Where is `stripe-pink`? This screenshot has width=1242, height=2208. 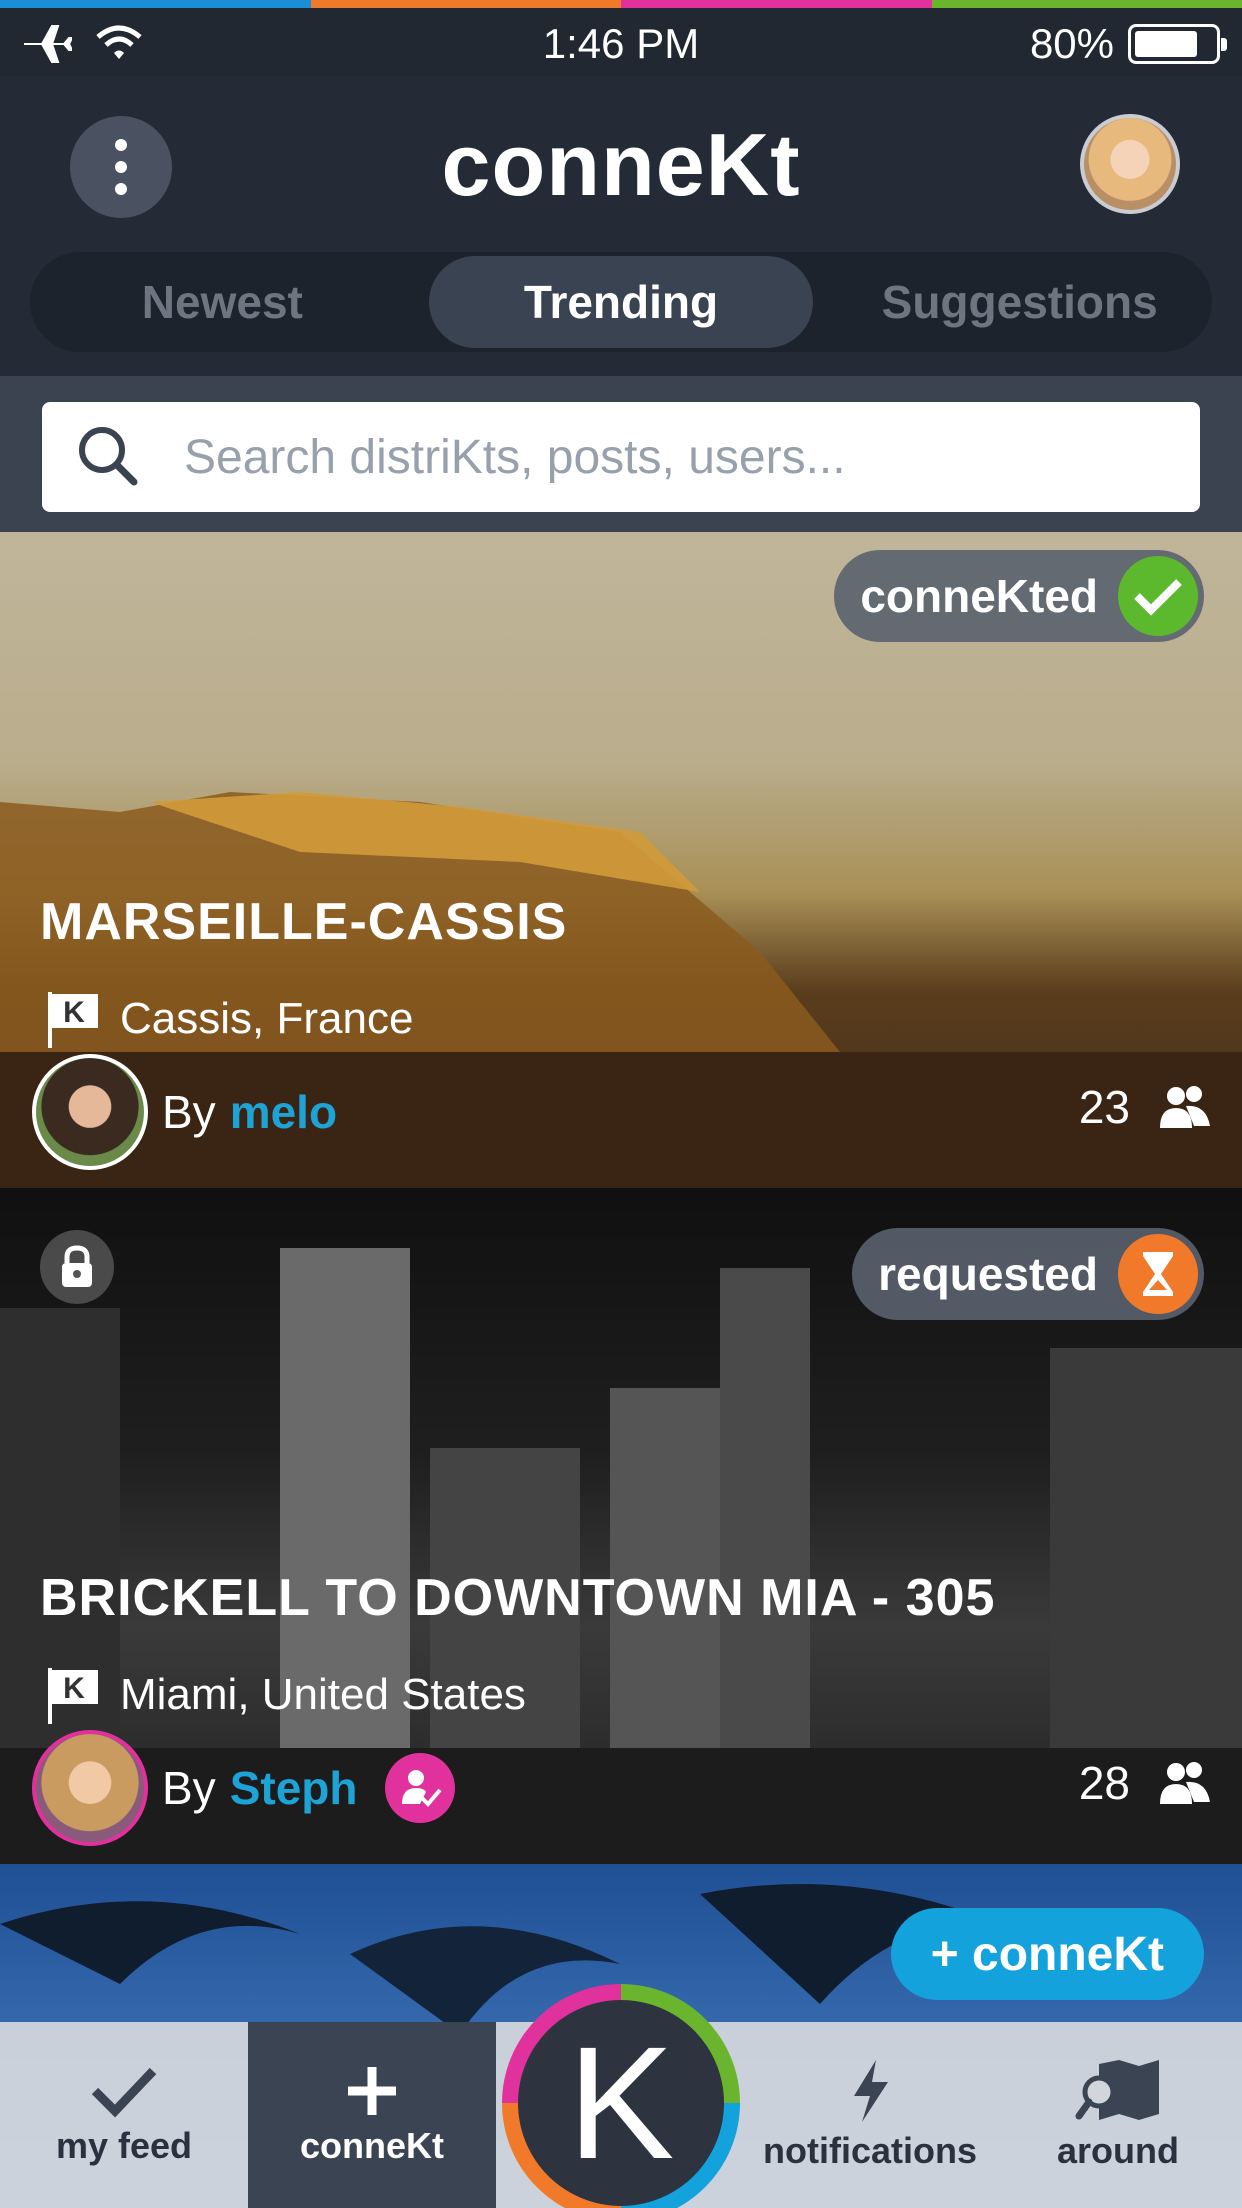
stripe-pink is located at coordinates (776, 4).